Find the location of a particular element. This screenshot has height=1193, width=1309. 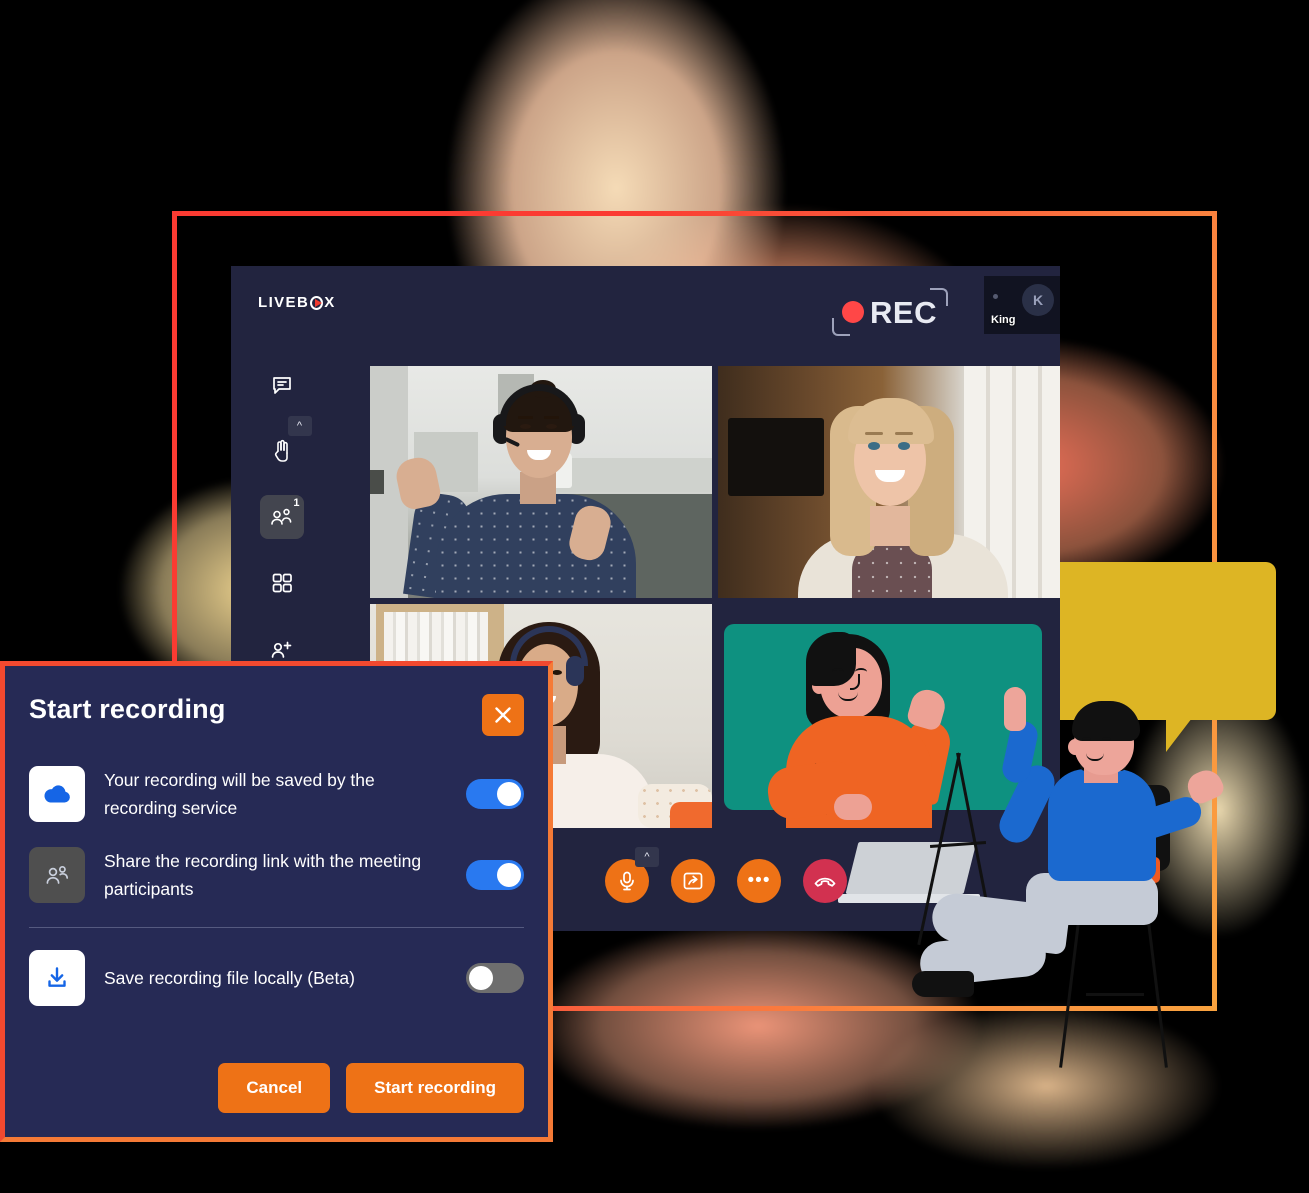

recording-indicator: REC is located at coordinates (890, 312).